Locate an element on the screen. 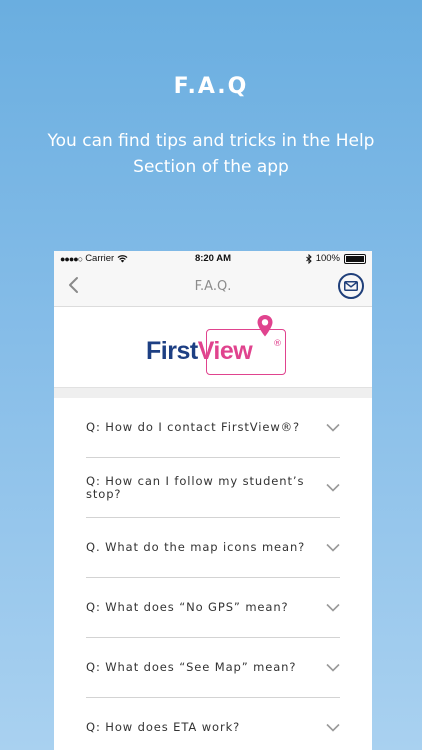 This screenshot has height=750, width=422. section-divider is located at coordinates (213, 393).